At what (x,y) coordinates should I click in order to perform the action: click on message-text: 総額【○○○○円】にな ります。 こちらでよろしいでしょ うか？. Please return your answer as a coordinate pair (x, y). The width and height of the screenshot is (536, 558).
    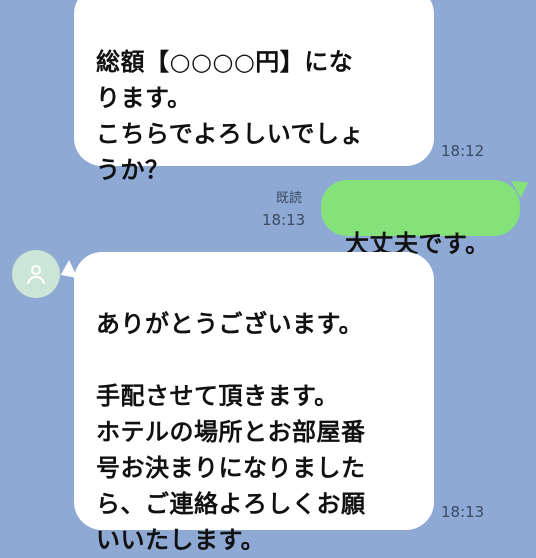
    Looking at the image, I should click on (230, 116).